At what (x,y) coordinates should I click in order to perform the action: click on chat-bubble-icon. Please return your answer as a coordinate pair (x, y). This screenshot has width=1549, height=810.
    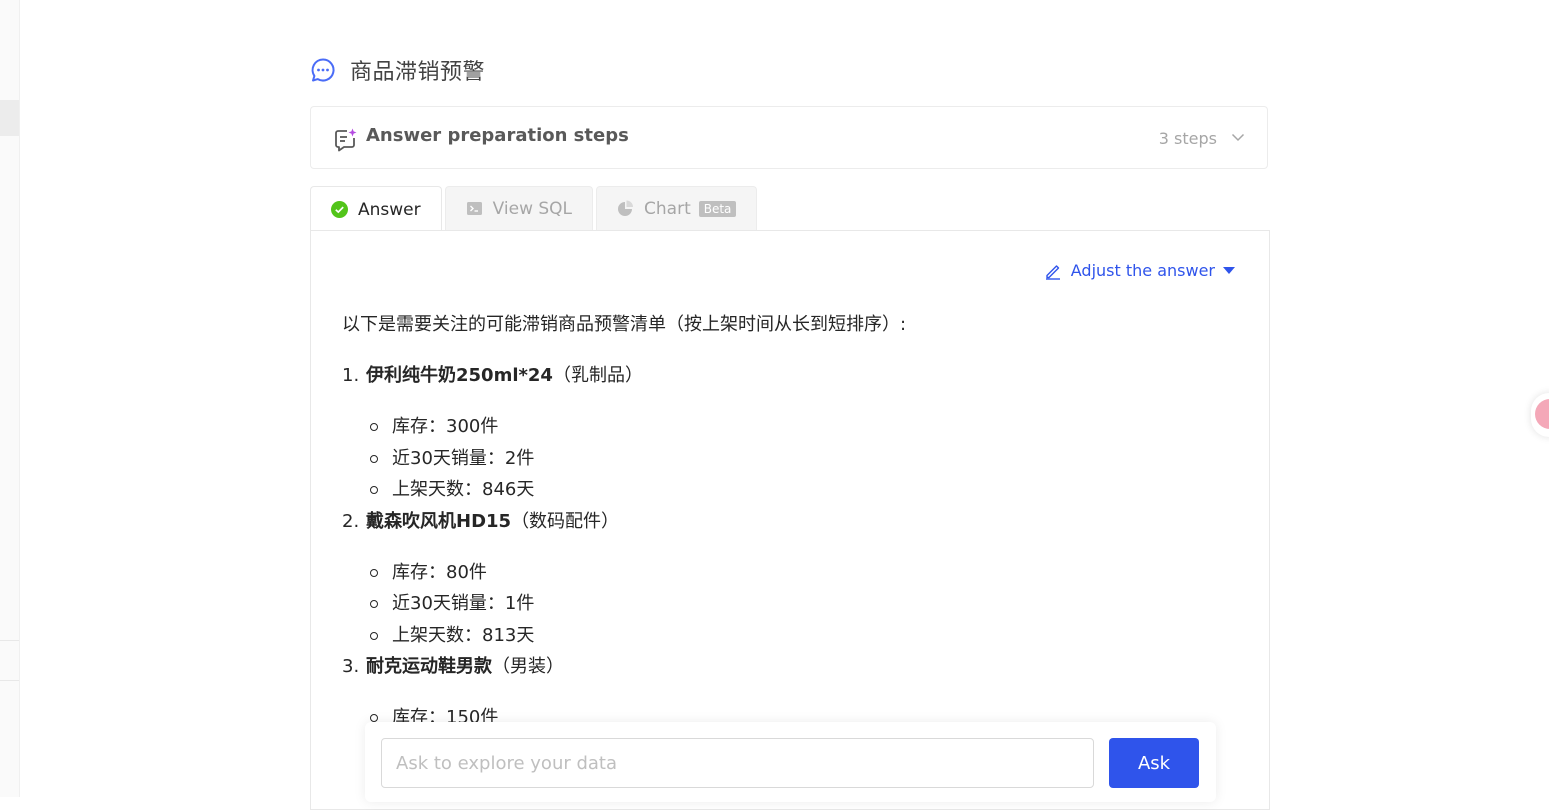
    Looking at the image, I should click on (323, 70).